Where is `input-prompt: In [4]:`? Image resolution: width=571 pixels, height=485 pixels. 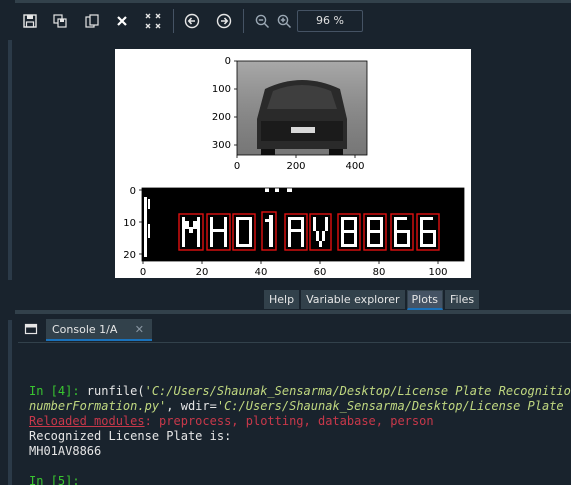
input-prompt: In [4]: is located at coordinates (54, 391).